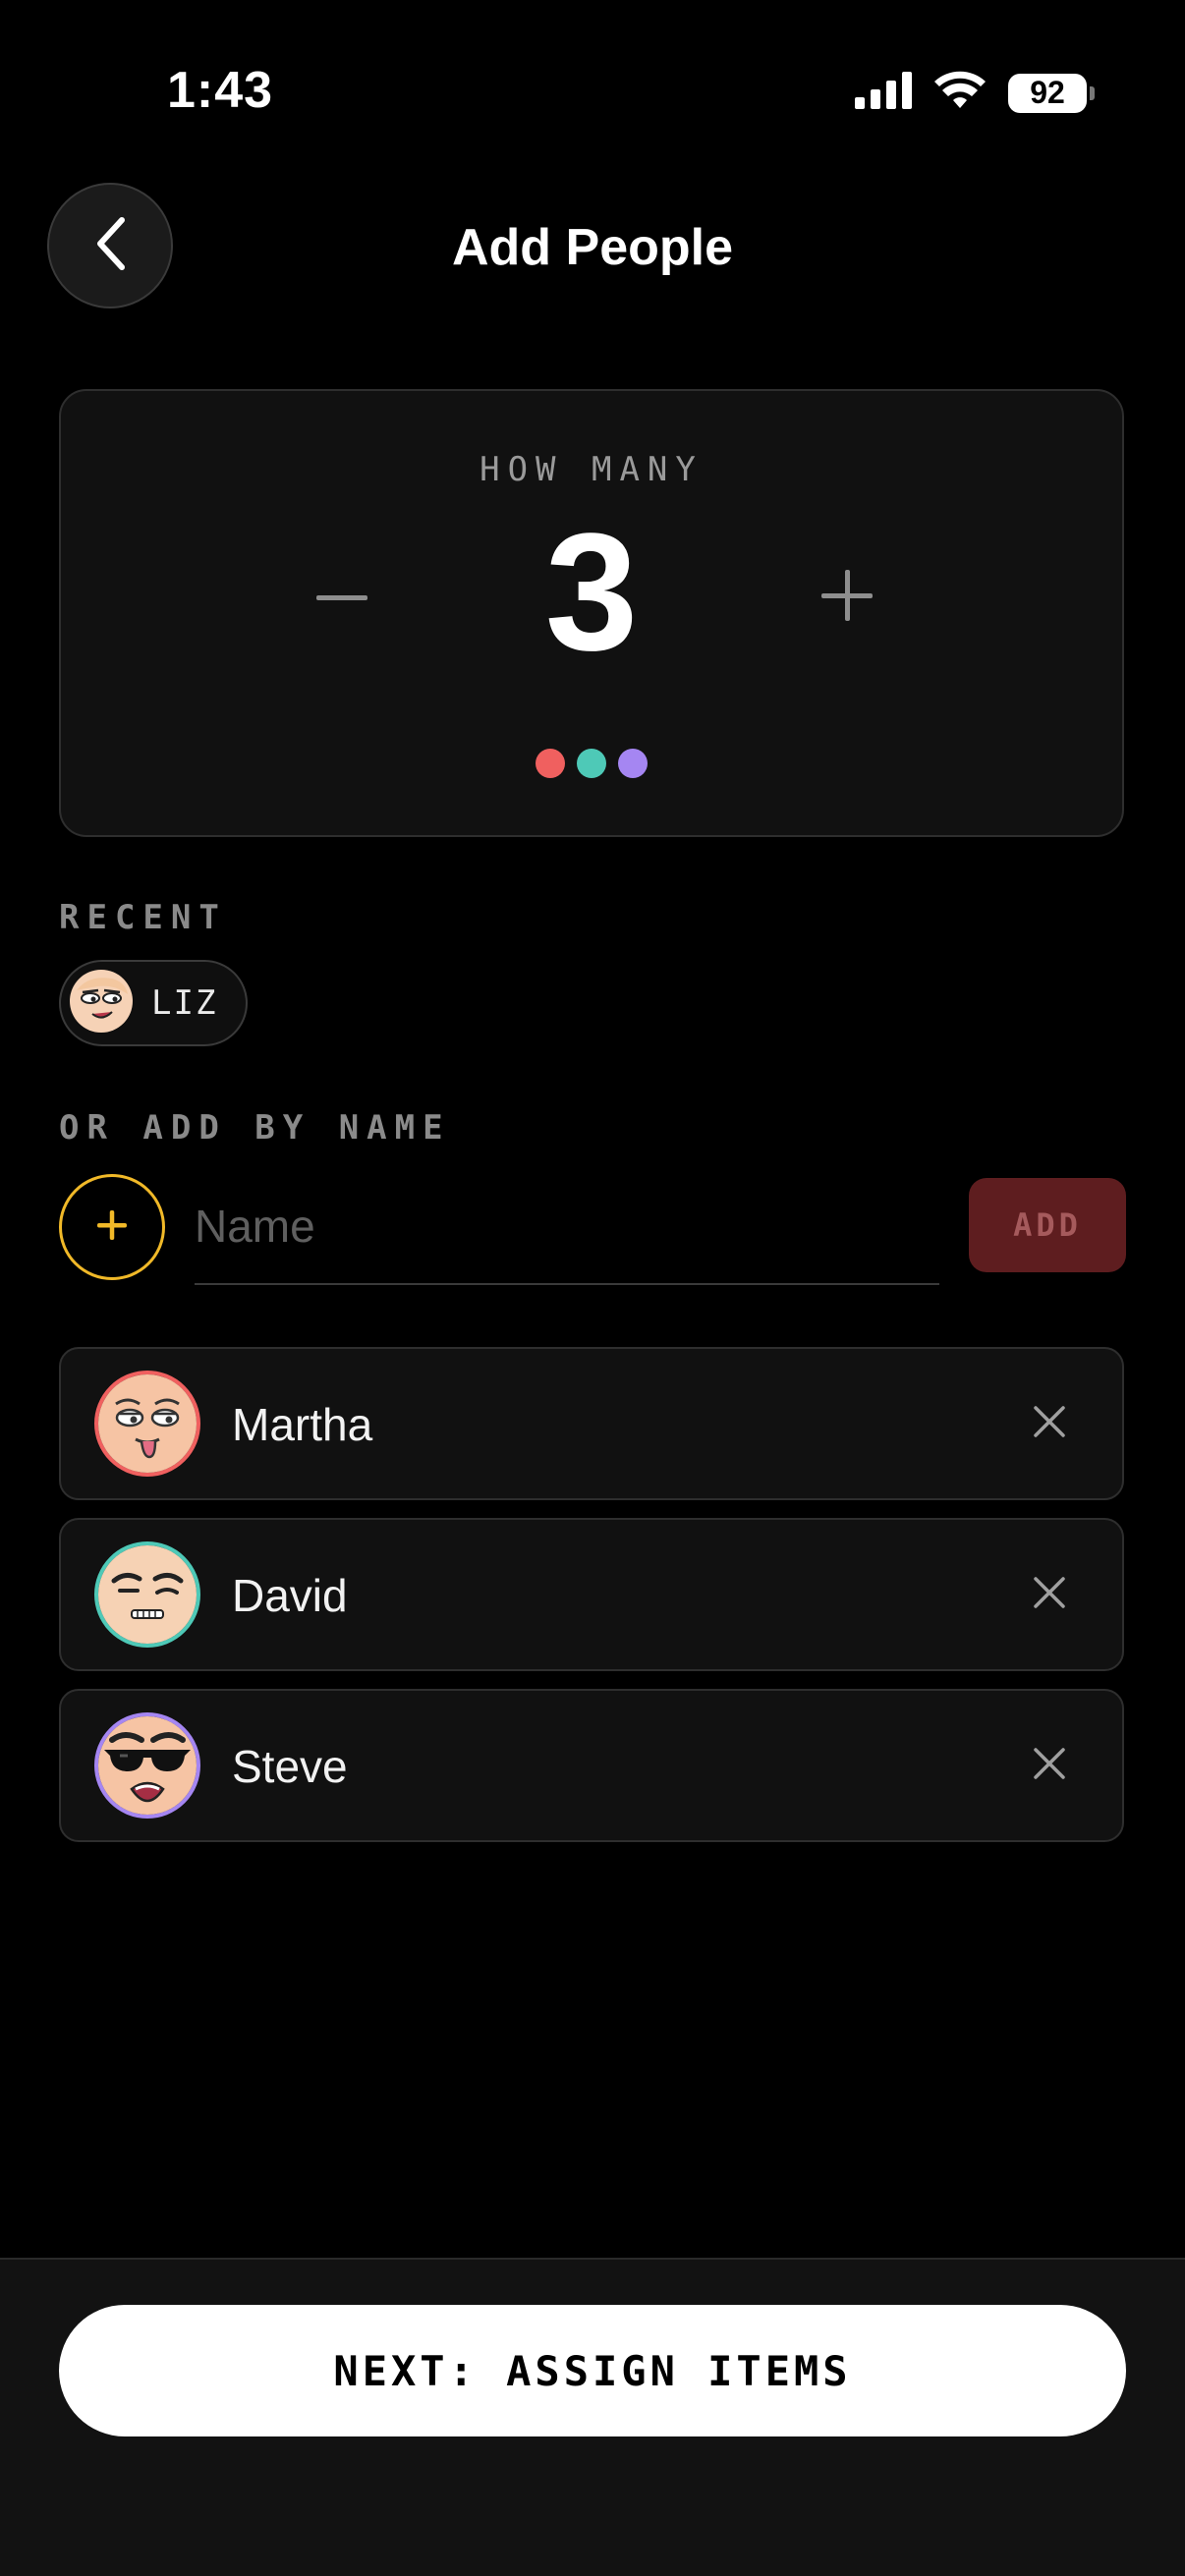 The image size is (1185, 2576). I want to click on battery-icon: 92, so click(1052, 93).